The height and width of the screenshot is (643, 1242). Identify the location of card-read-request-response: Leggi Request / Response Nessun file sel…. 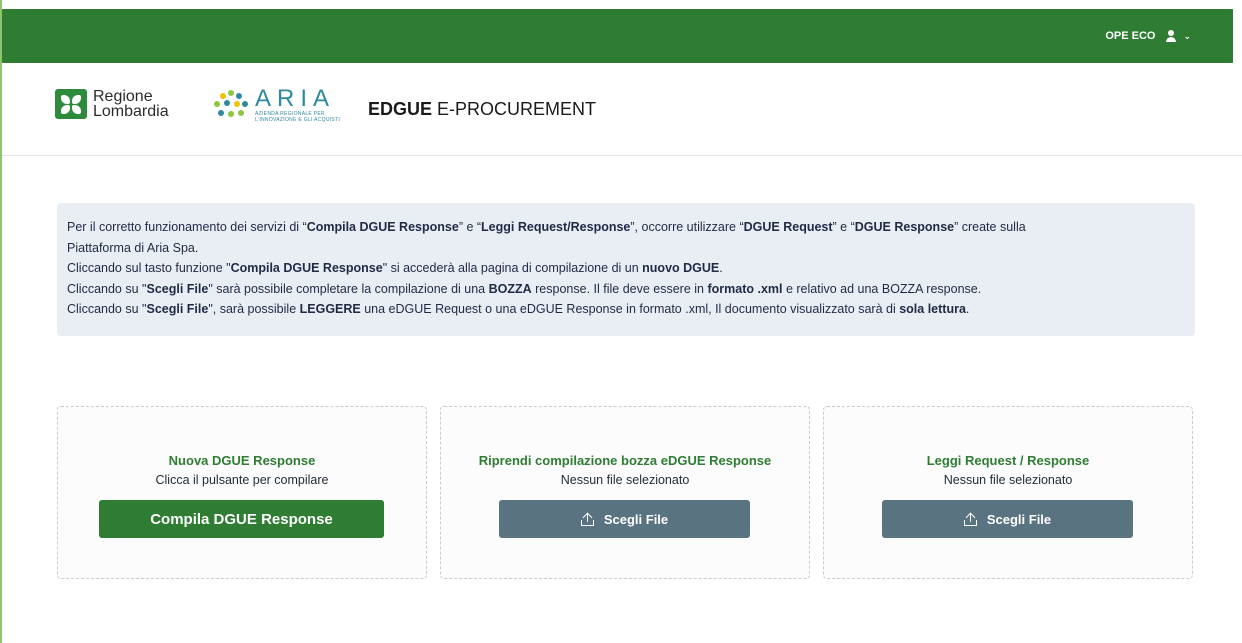
(1008, 492).